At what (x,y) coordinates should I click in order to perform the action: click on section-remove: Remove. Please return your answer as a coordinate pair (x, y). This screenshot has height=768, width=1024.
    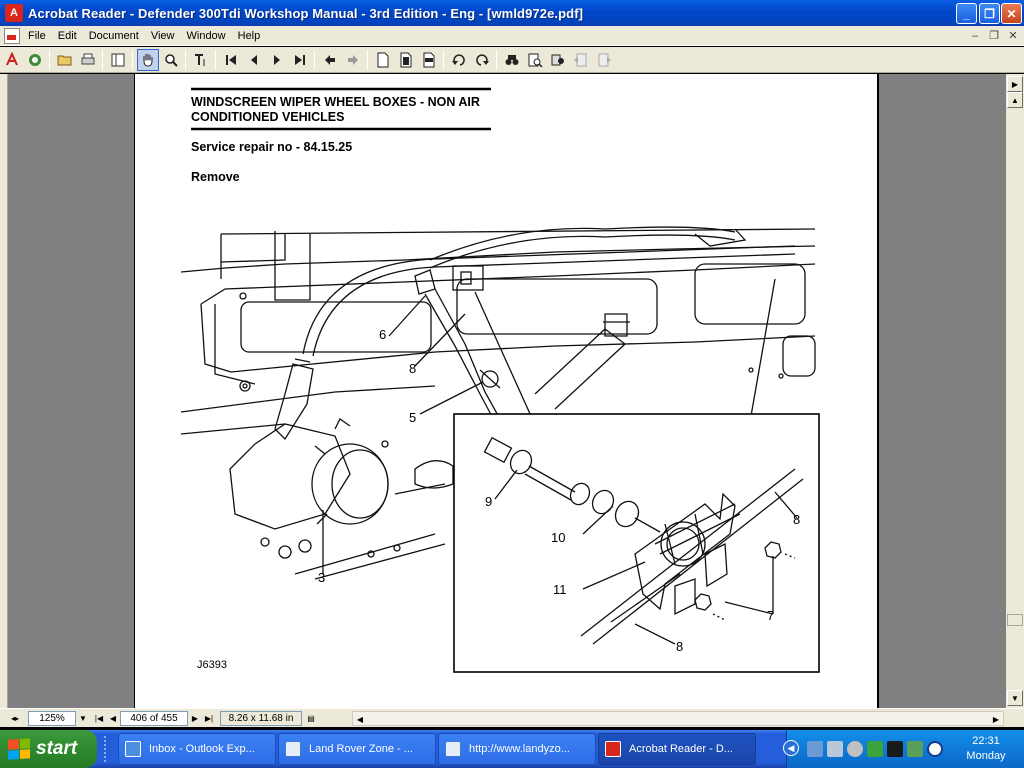
    Looking at the image, I should click on (215, 177).